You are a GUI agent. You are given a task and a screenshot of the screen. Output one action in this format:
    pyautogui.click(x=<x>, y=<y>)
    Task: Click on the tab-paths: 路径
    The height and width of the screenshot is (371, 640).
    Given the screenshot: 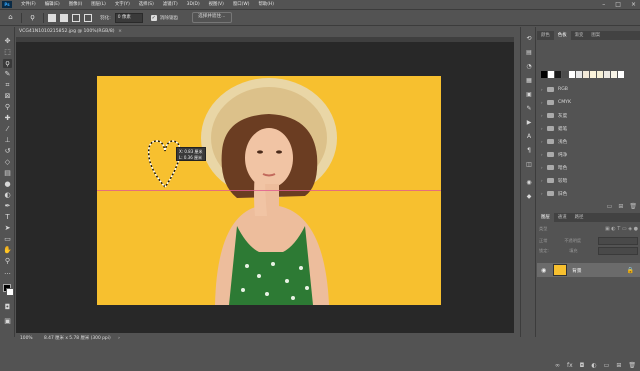 What is the action you would take?
    pyautogui.click(x=579, y=217)
    